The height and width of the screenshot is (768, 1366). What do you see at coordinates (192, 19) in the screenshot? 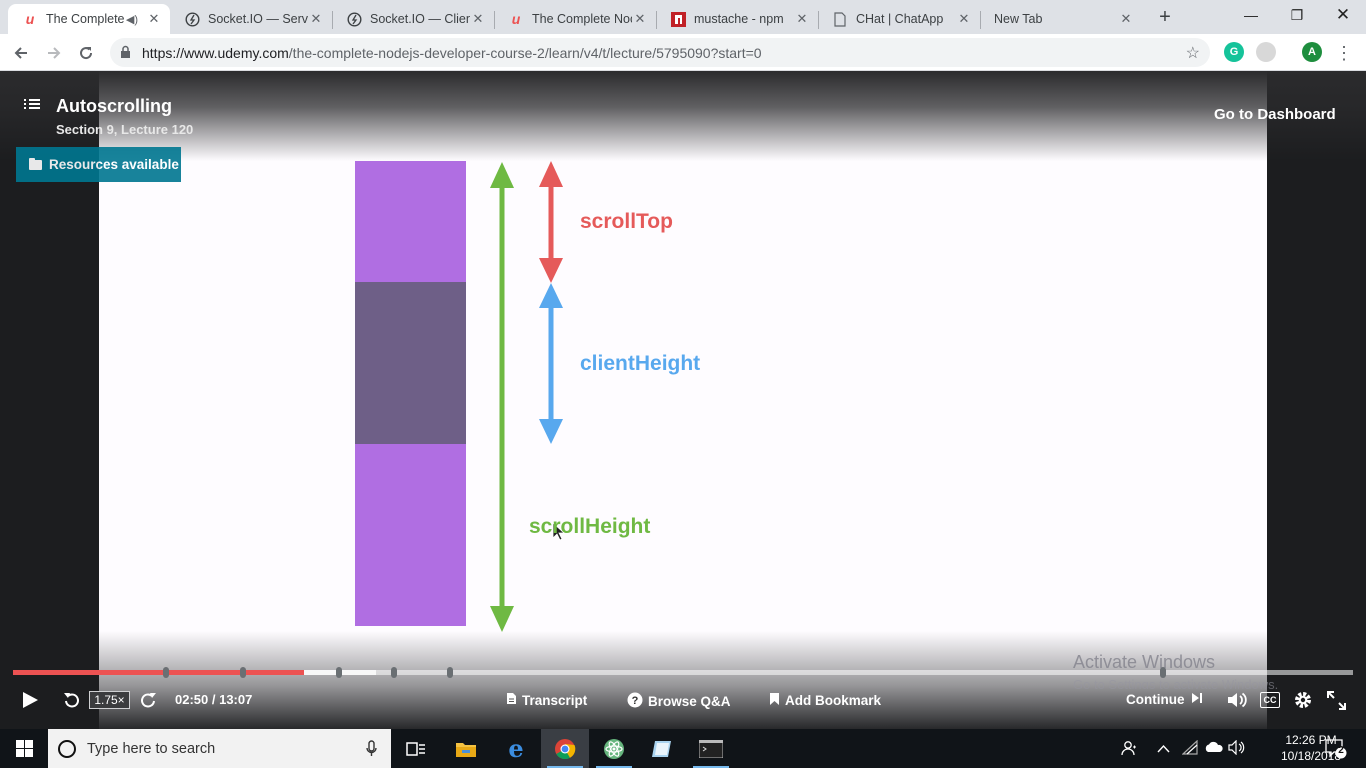
I see `socketio-icon` at bounding box center [192, 19].